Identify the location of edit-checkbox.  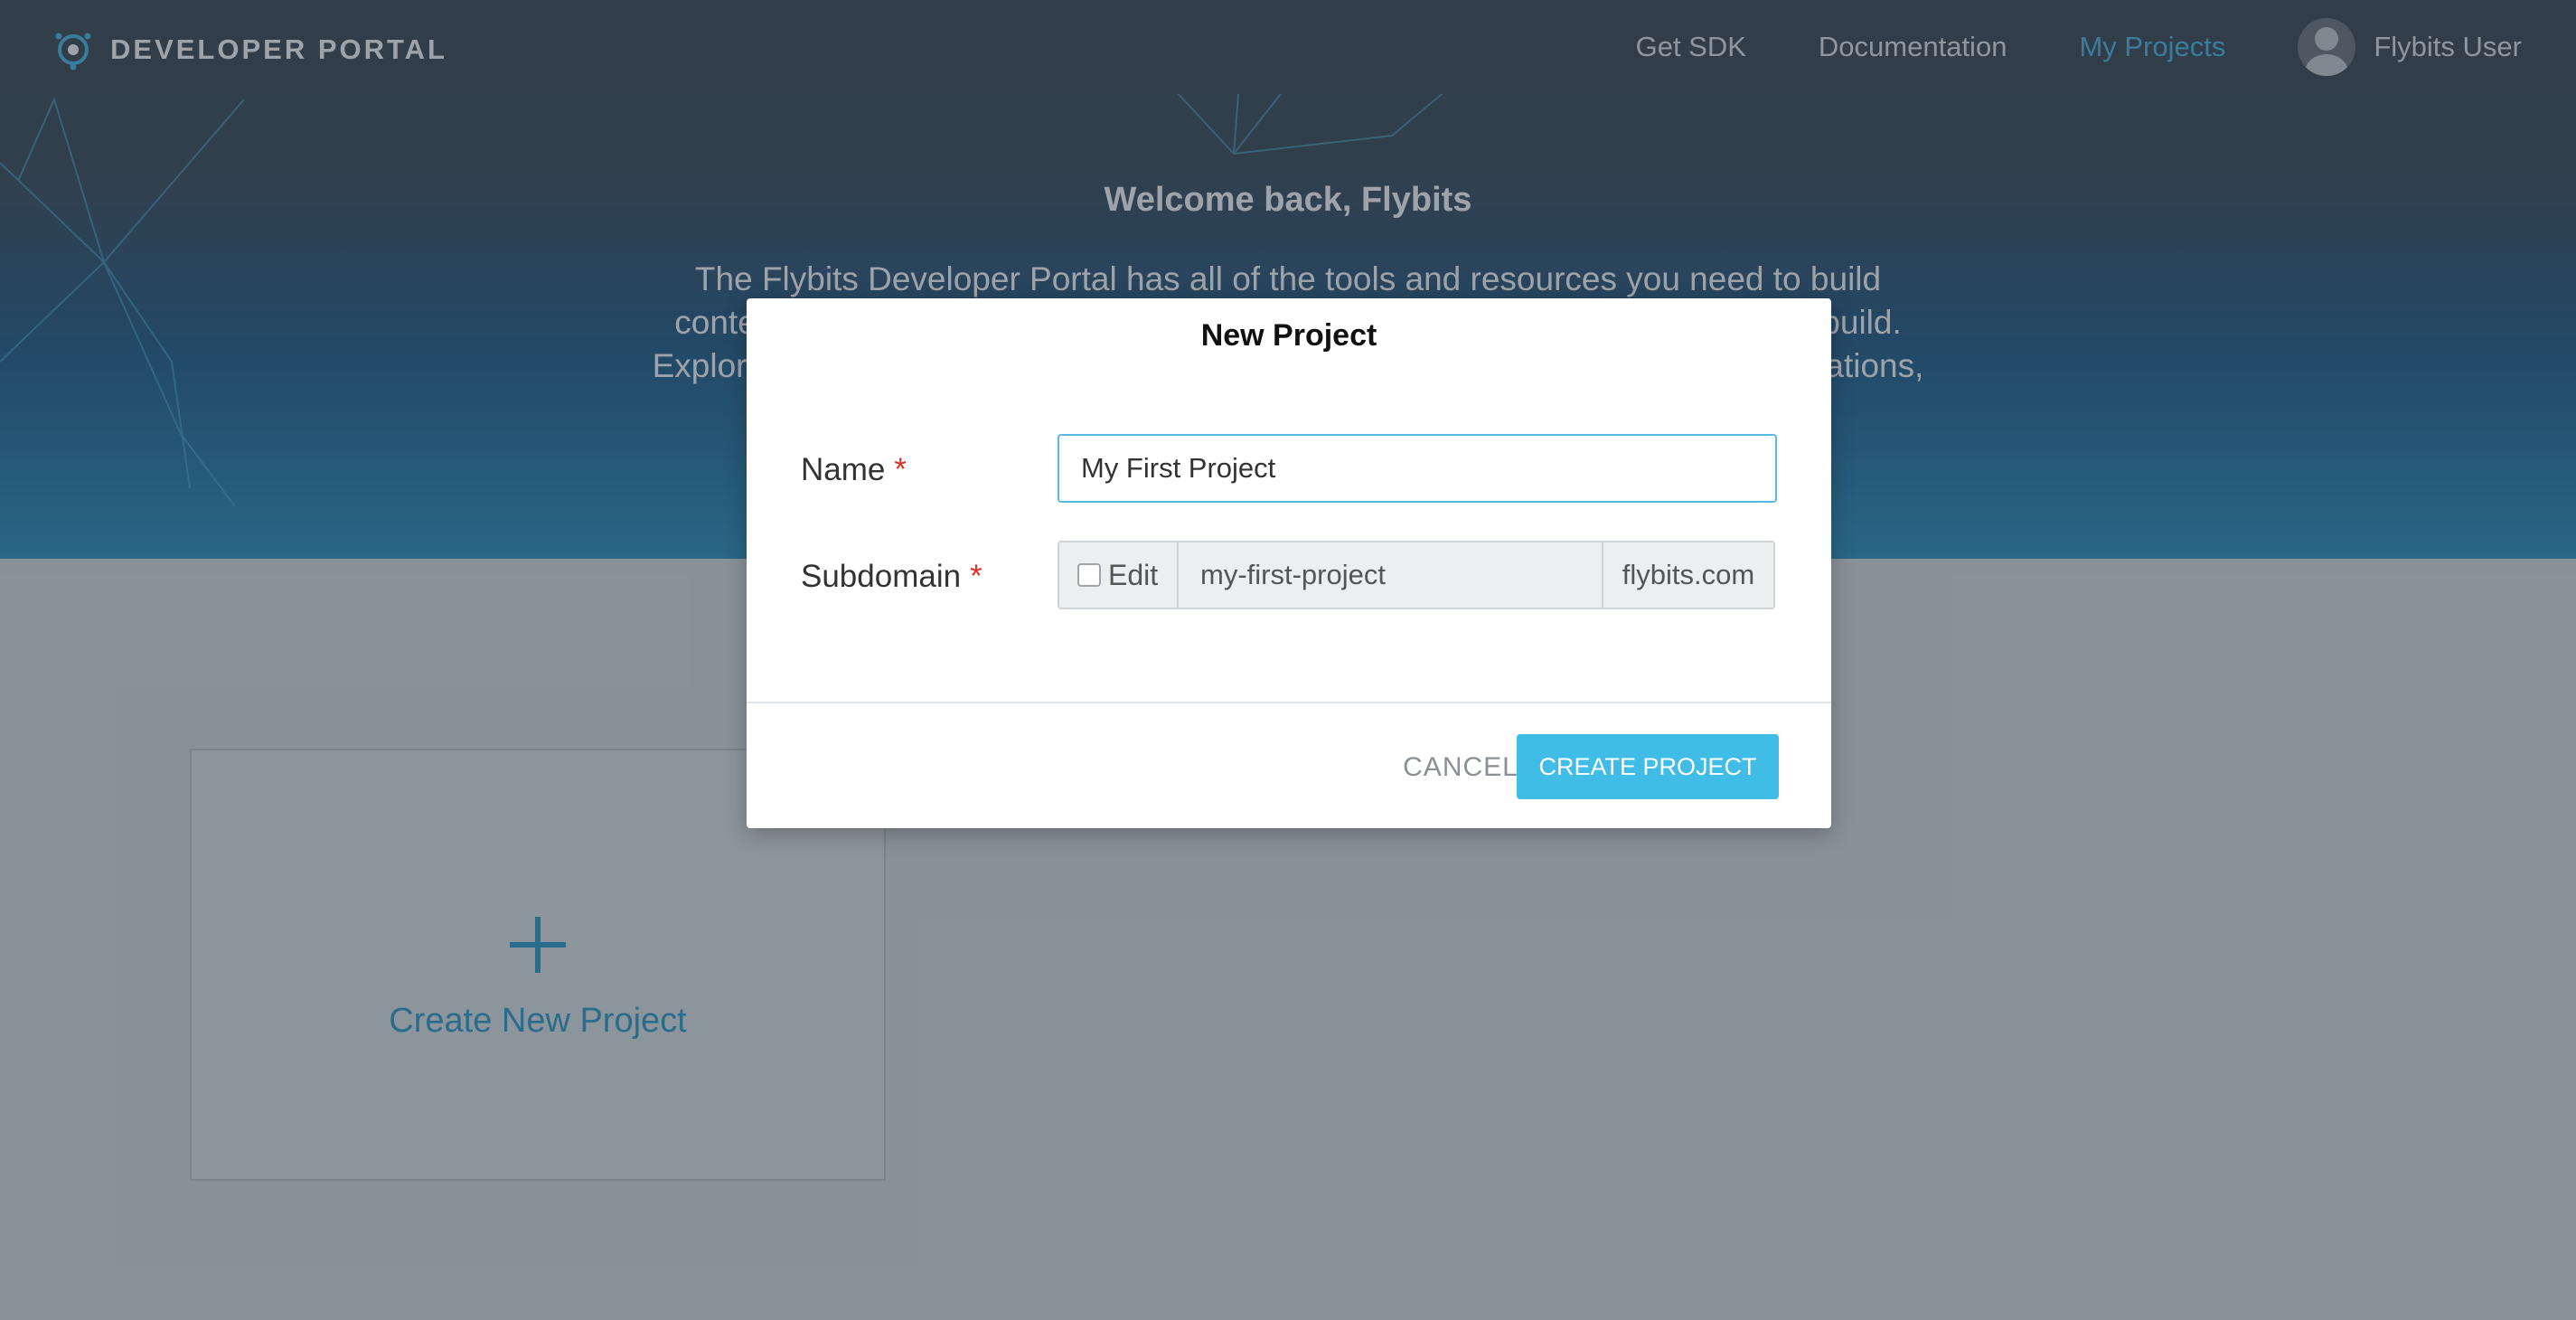
(1089, 575).